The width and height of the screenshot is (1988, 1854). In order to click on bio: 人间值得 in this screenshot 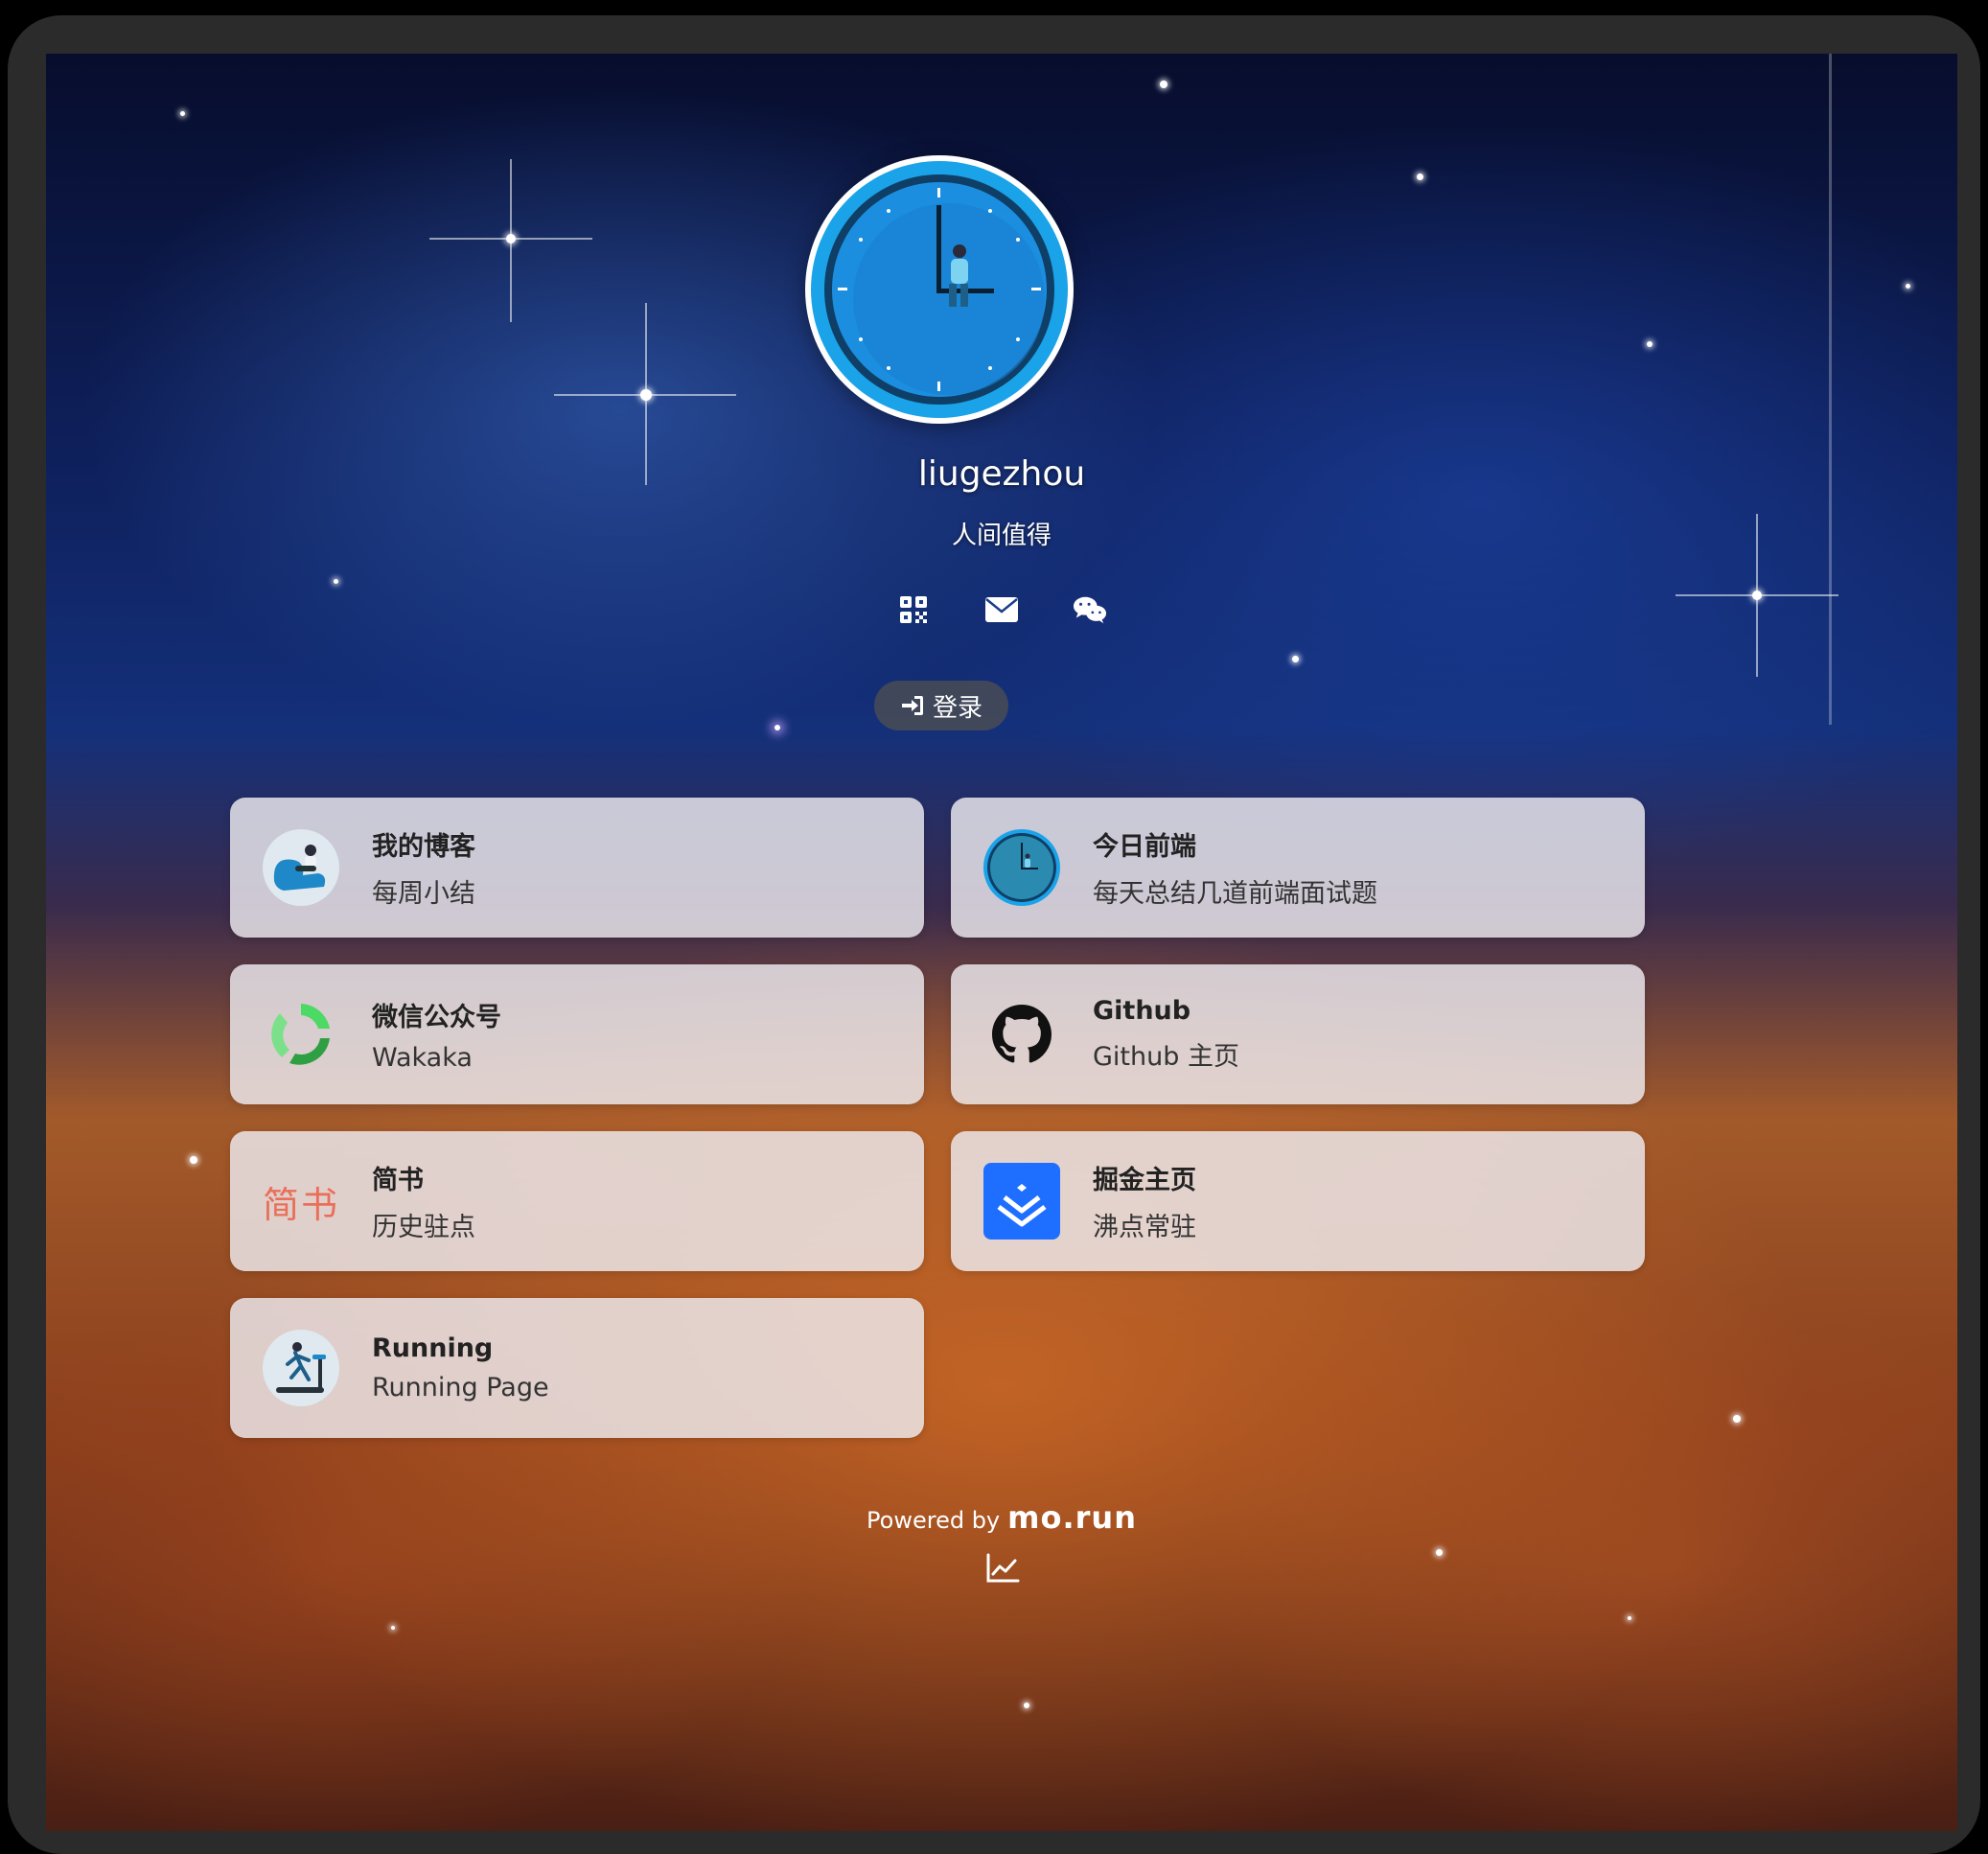, I will do `click(1001, 535)`.